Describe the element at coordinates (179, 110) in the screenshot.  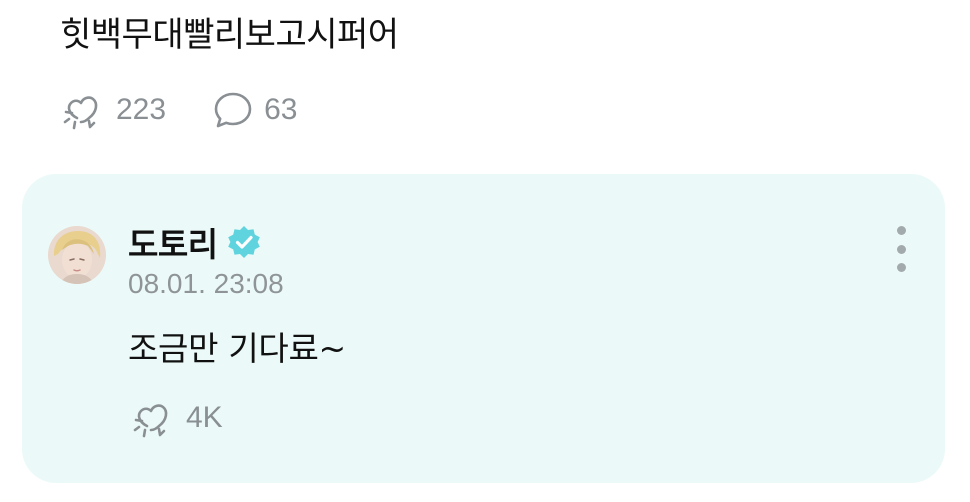
I see `post-actions: 223 63` at that location.